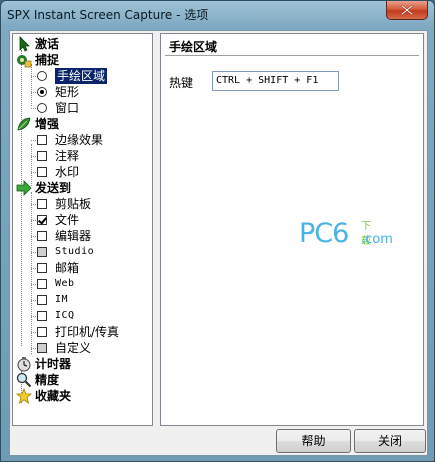 This screenshot has width=435, height=462. I want to click on tree-item-studio: Studio, so click(82, 252).